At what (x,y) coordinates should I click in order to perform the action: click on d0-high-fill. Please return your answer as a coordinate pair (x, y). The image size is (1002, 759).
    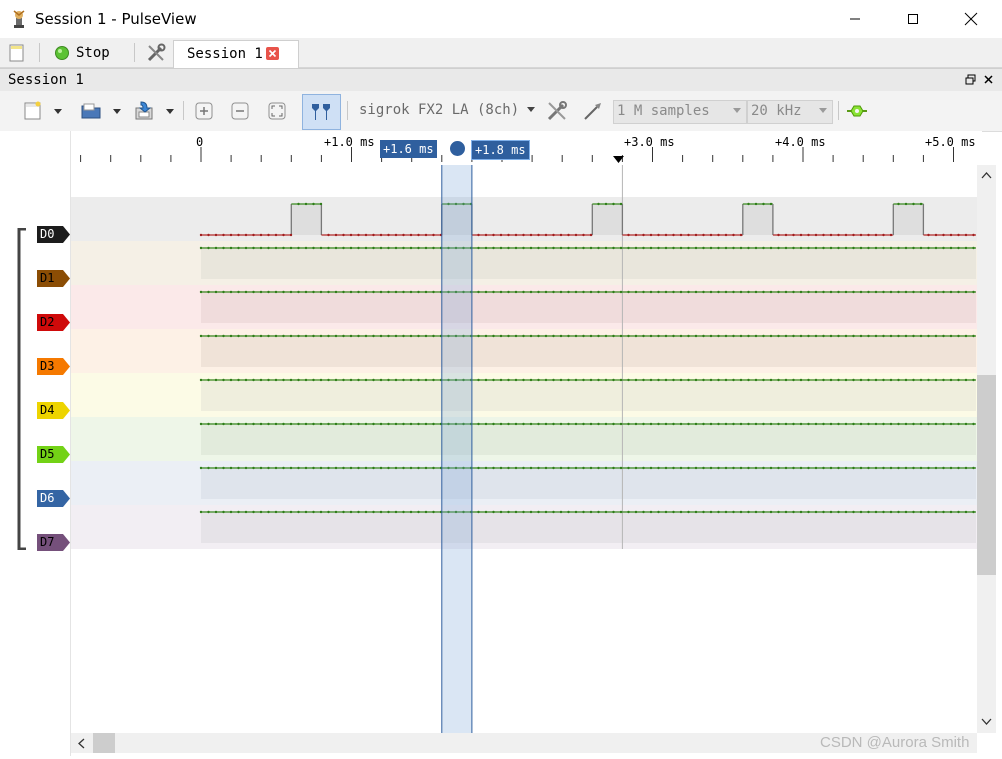
    Looking at the image, I should click on (908, 219).